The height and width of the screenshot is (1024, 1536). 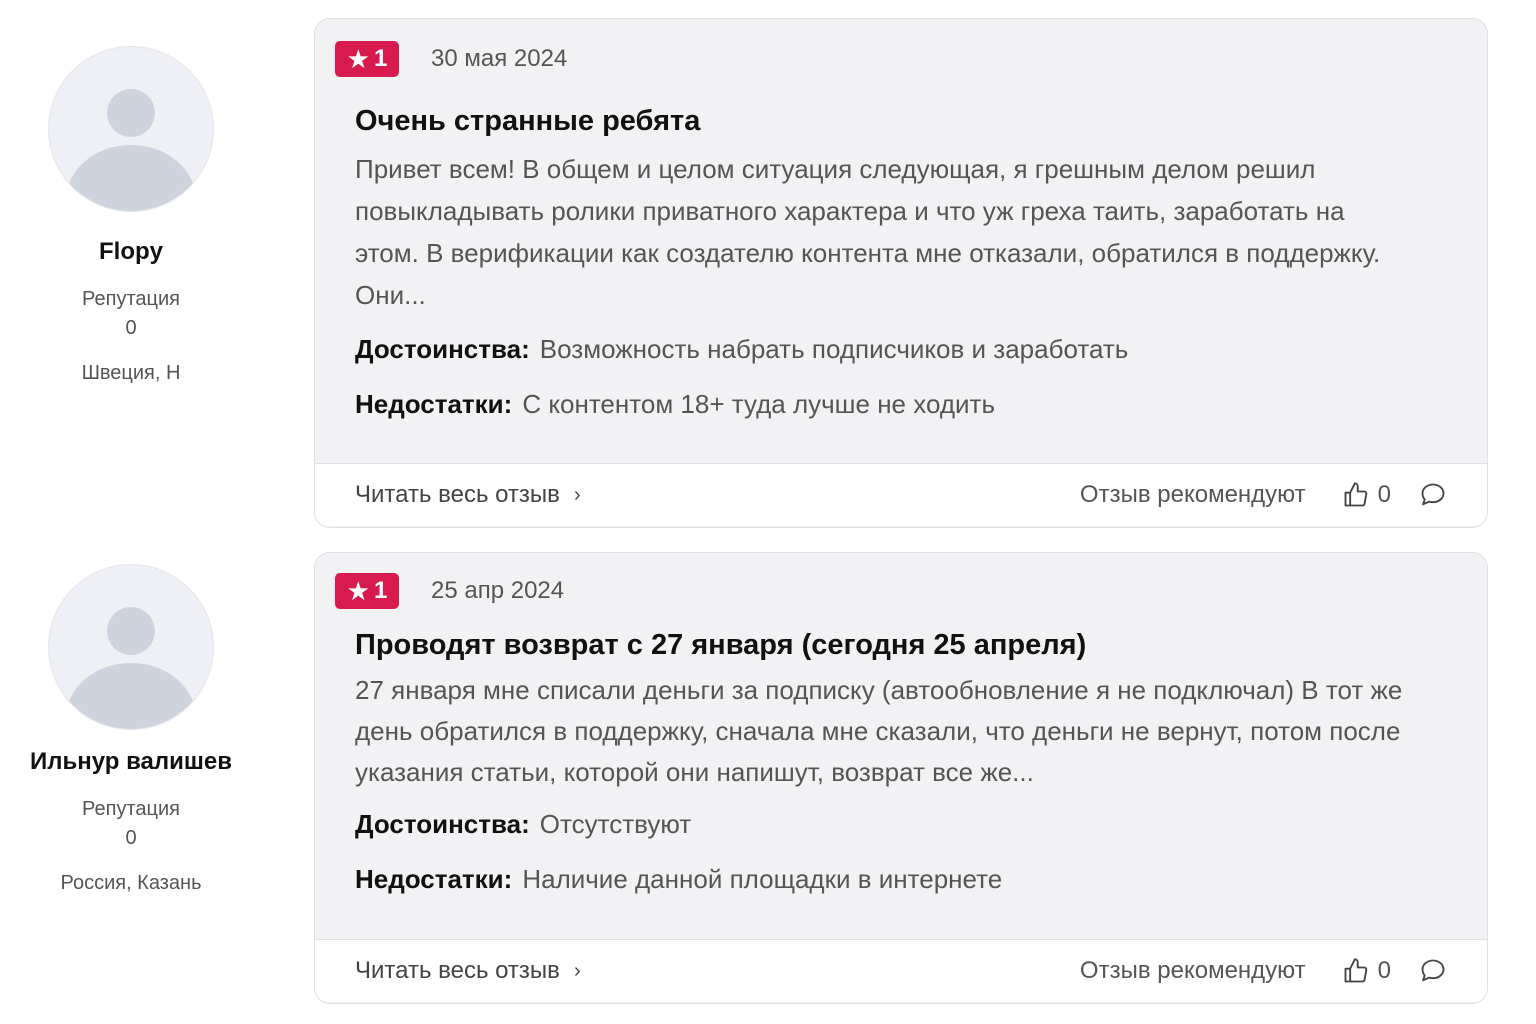 I want to click on pros-text: Отсутствуют, so click(x=615, y=824).